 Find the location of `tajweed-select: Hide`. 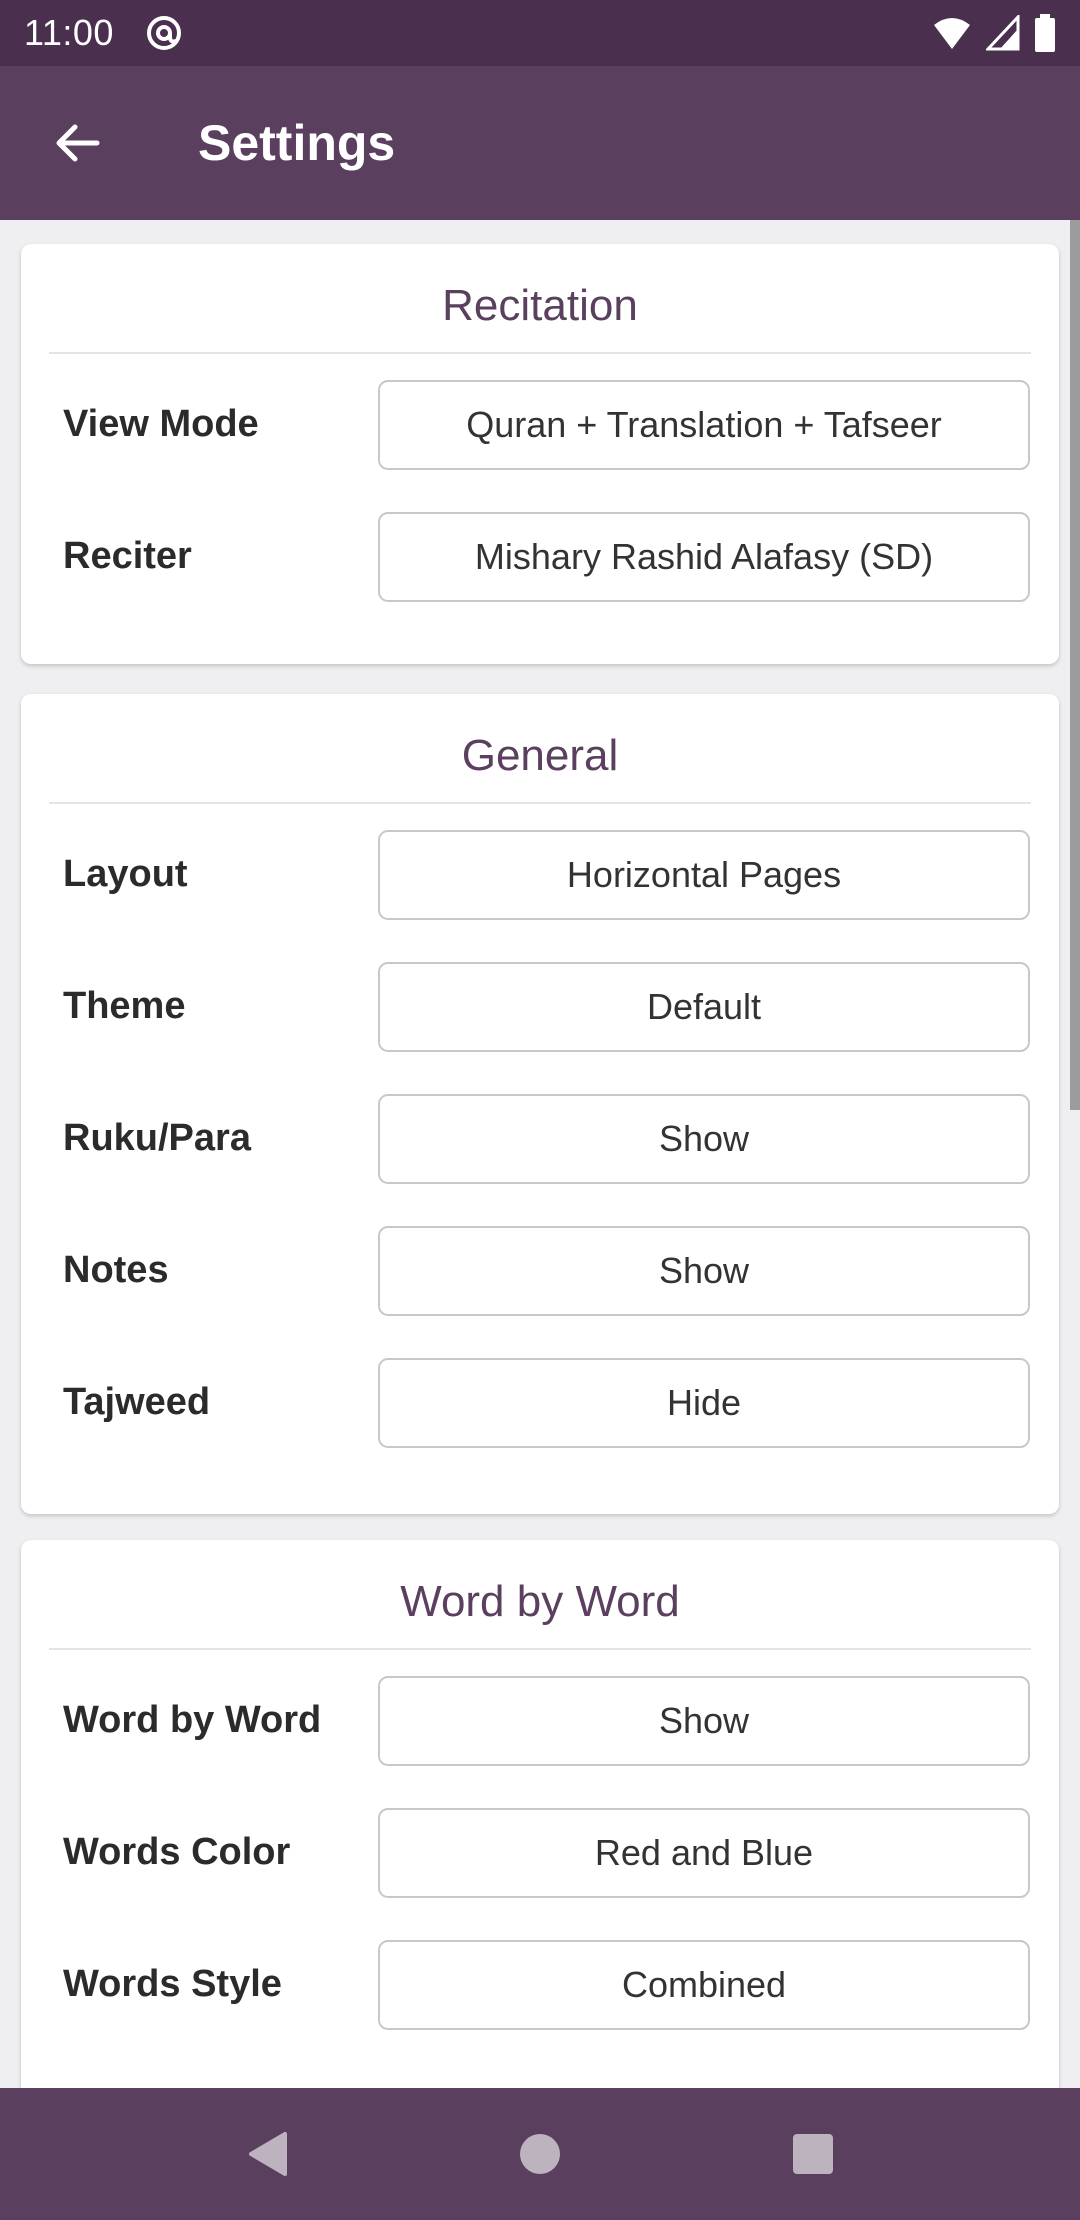

tajweed-select: Hide is located at coordinates (704, 1403).